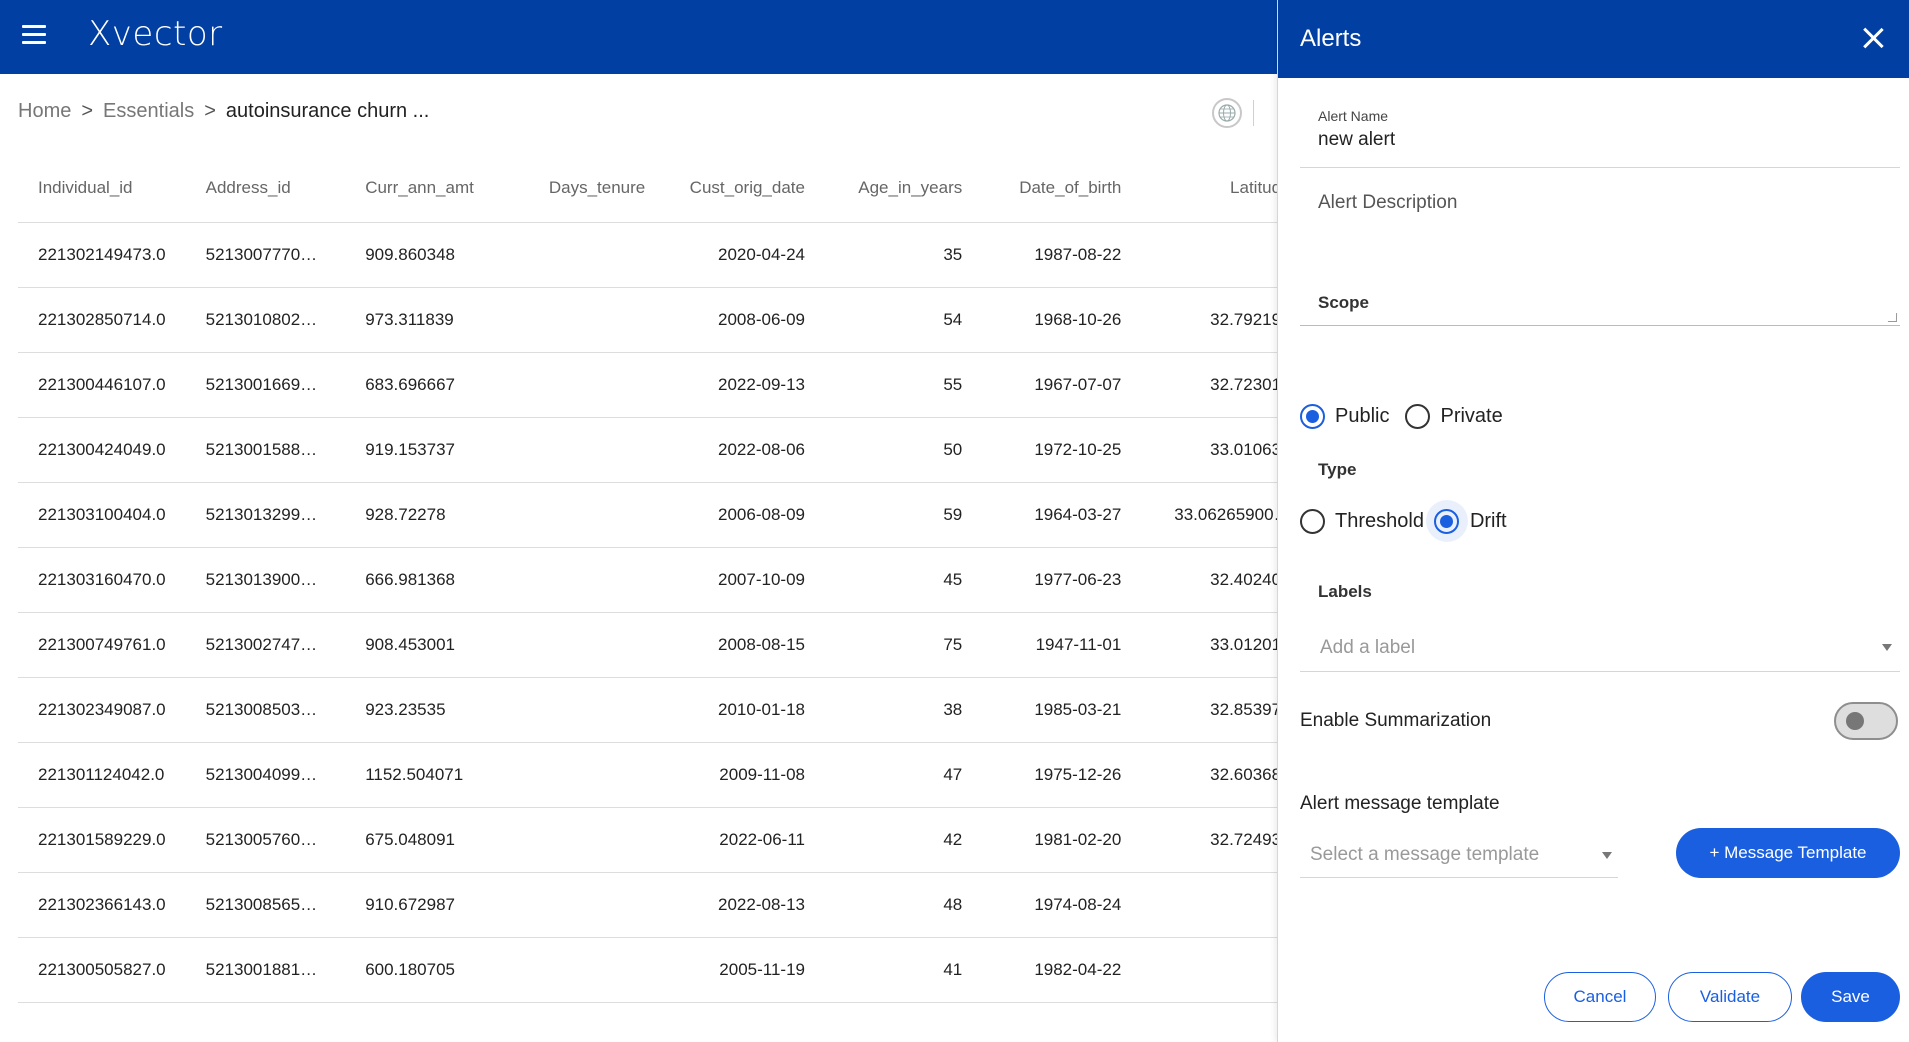 Image resolution: width=1909 pixels, height=1042 pixels. I want to click on table-cell: 2008-06-09, so click(745, 320).